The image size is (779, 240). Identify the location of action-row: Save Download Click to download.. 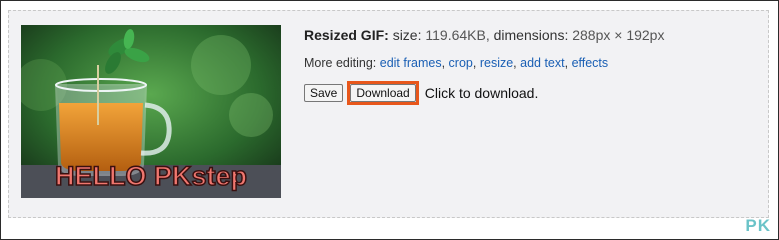
(529, 93).